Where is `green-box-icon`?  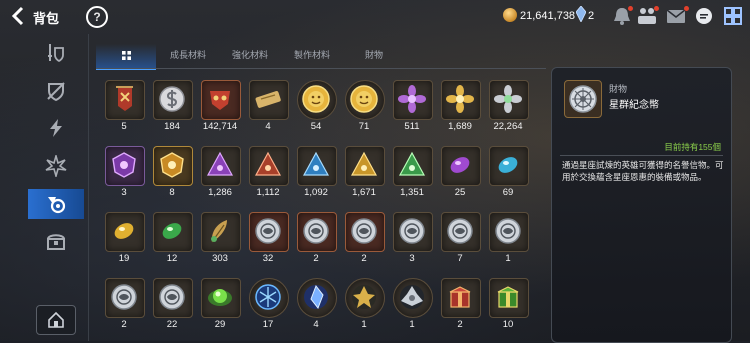 green-box-icon is located at coordinates (508, 297).